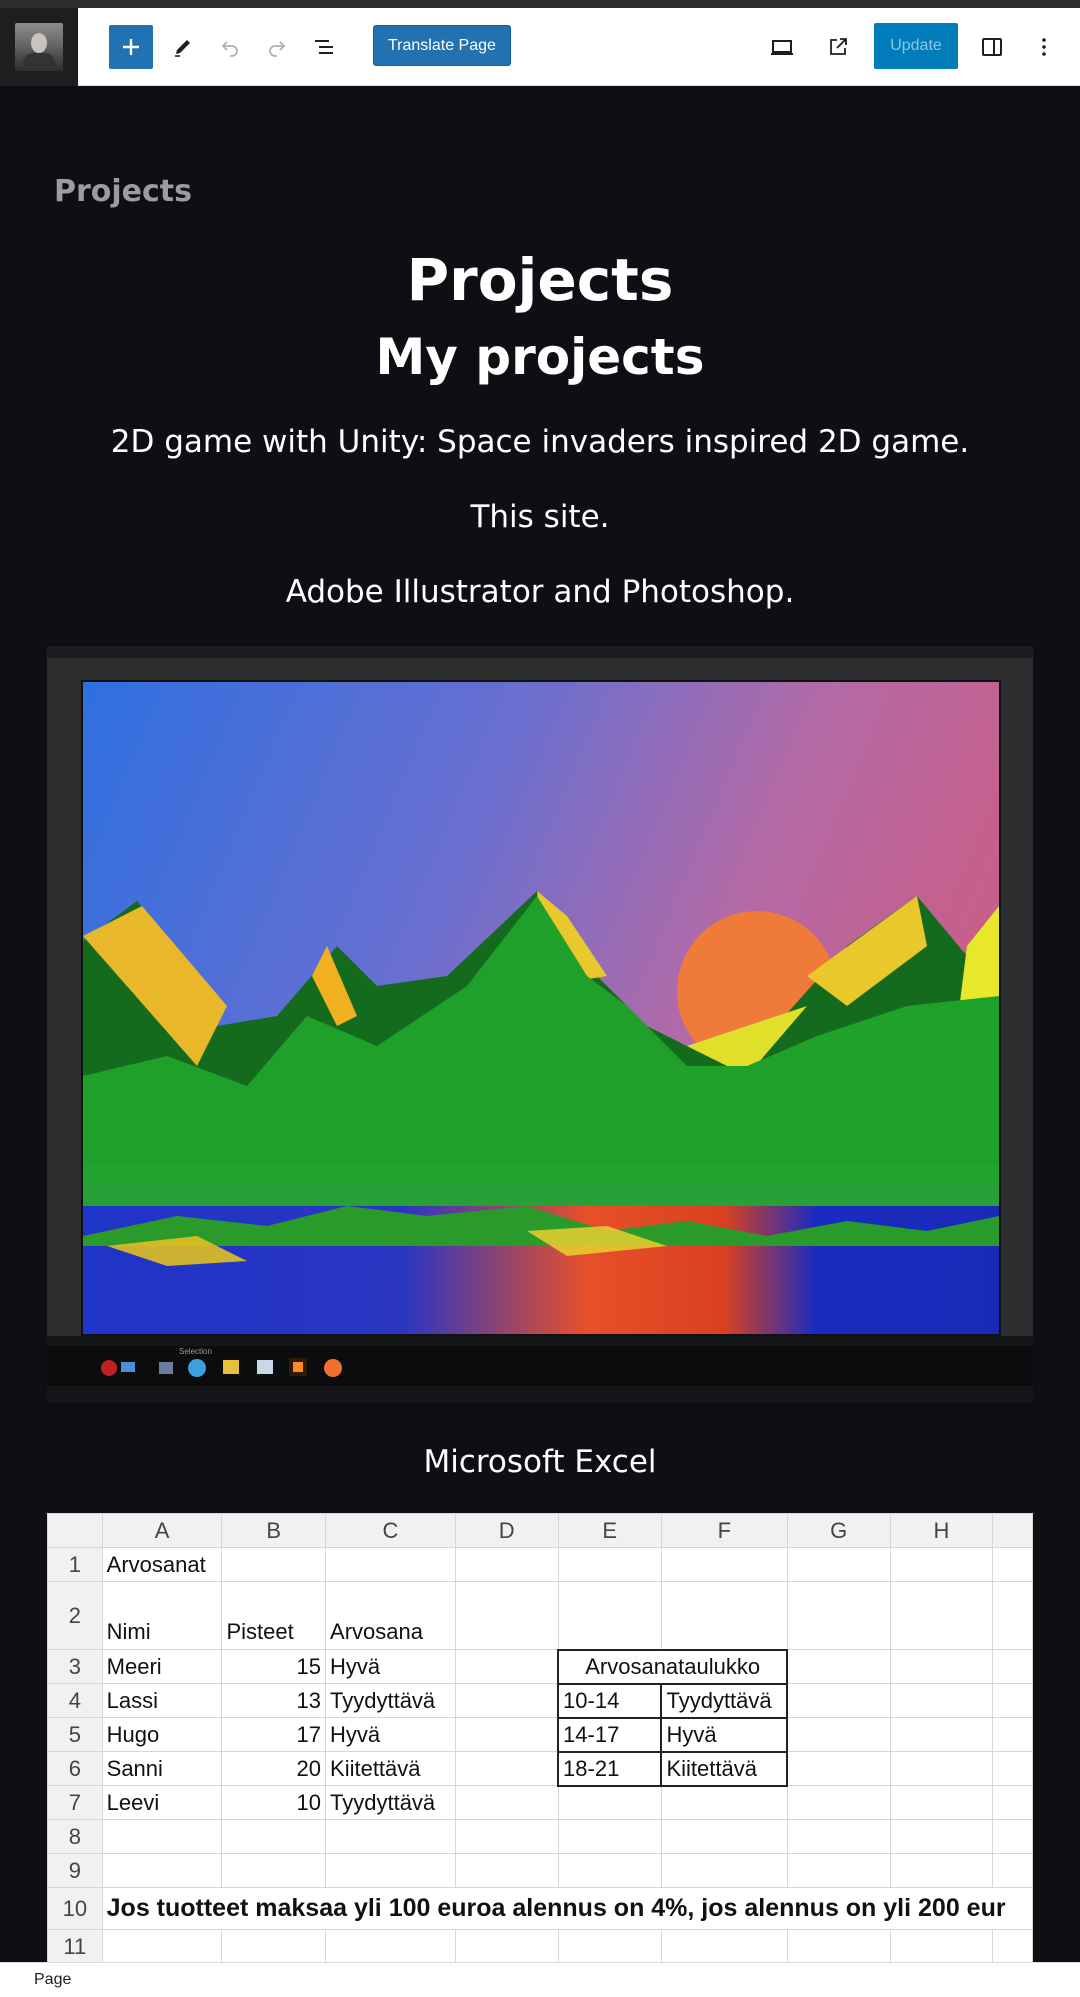 Image resolution: width=1080 pixels, height=1997 pixels. What do you see at coordinates (442, 45) in the screenshot?
I see `translate-page-button: Translate Page` at bounding box center [442, 45].